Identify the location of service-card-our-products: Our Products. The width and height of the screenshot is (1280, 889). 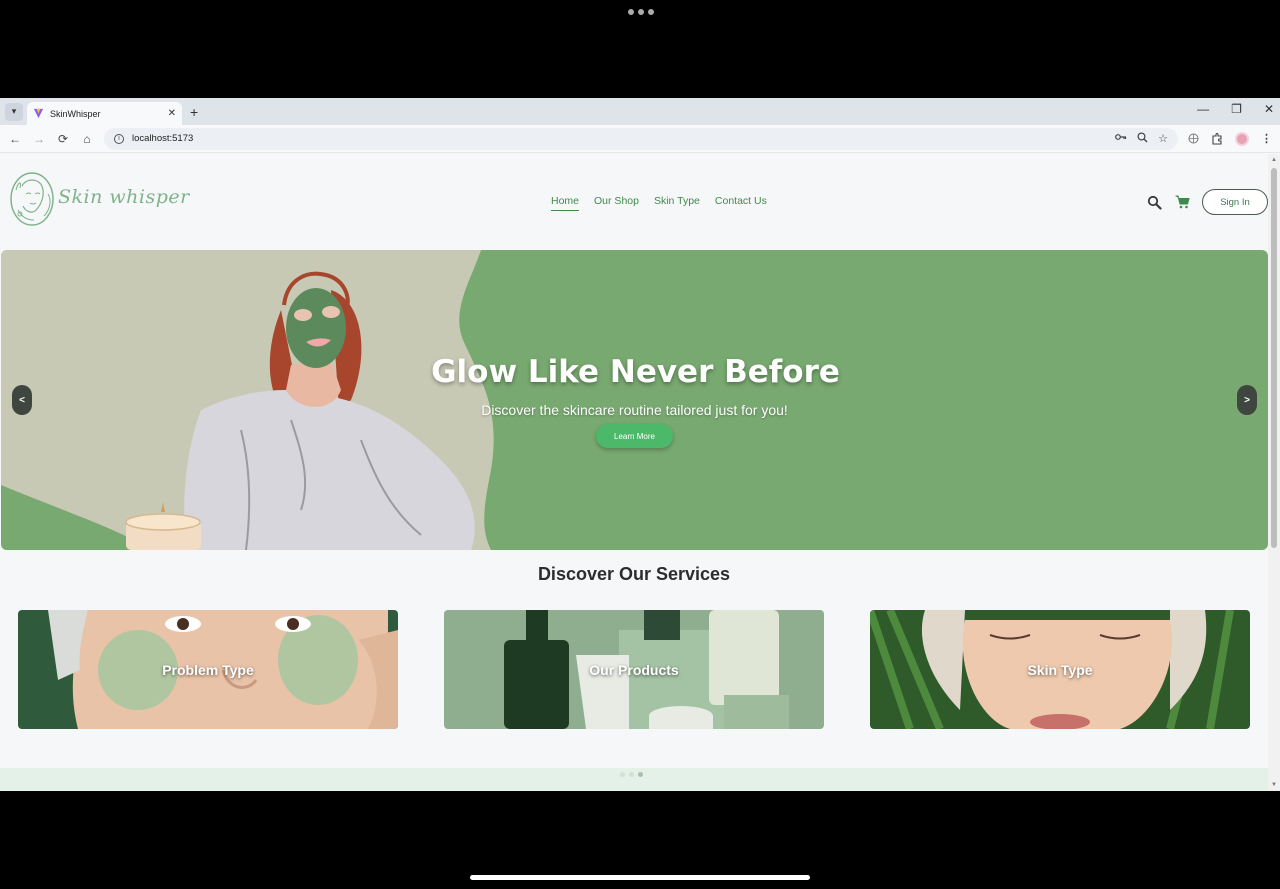
(634, 669).